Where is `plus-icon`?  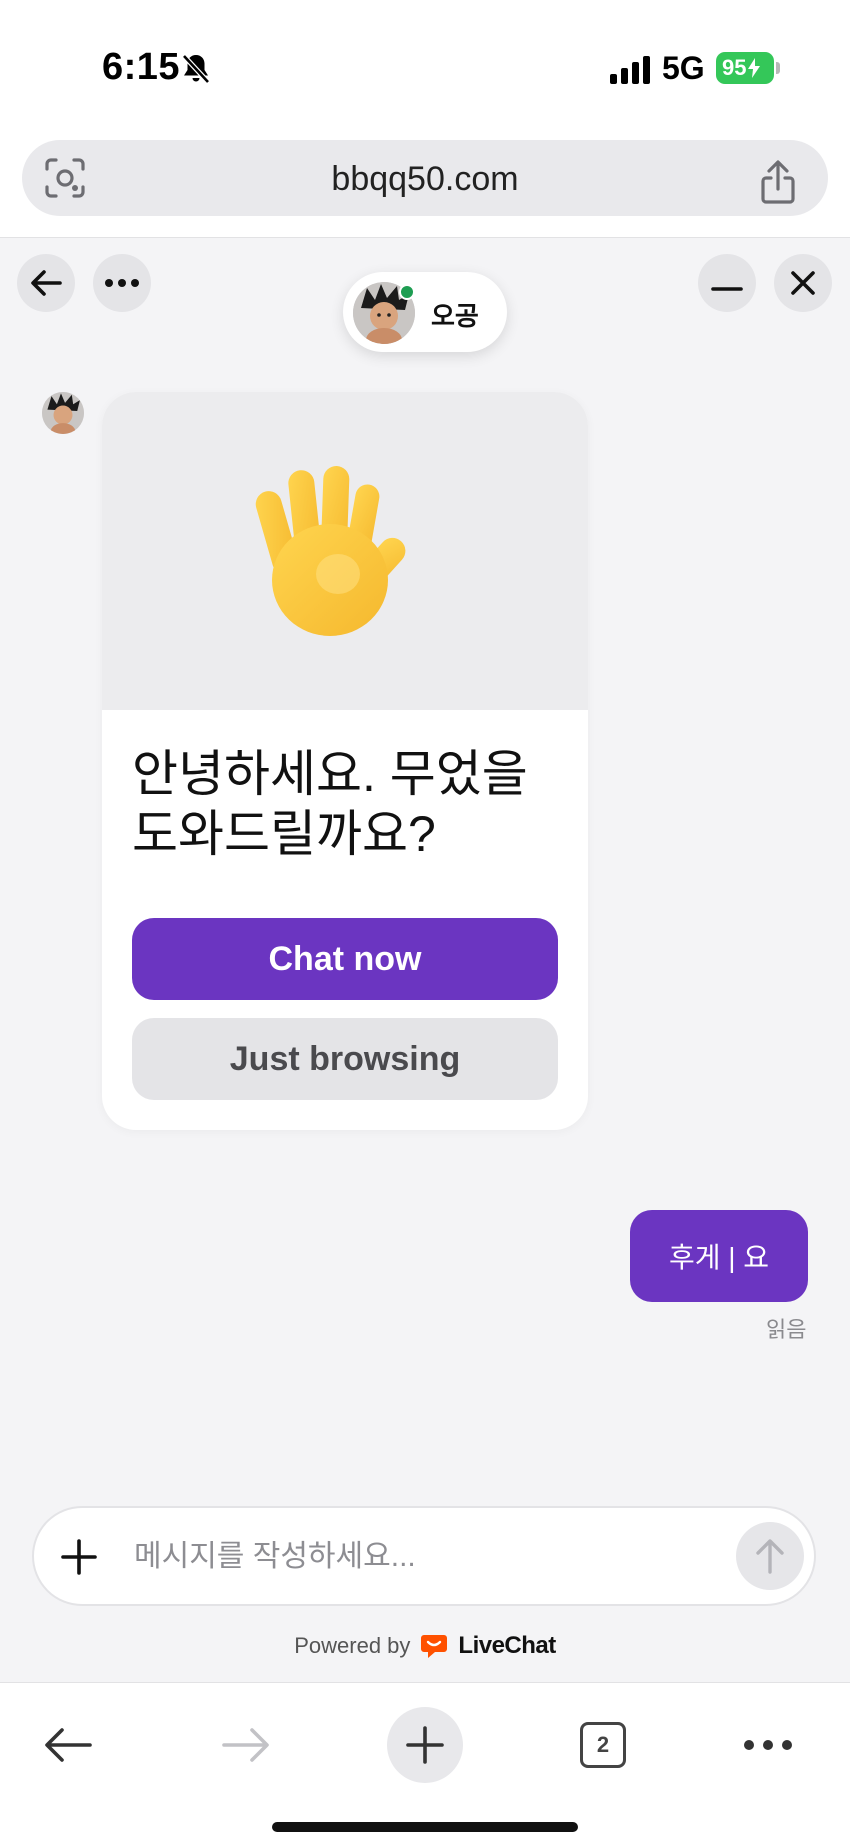
plus-icon is located at coordinates (79, 1557).